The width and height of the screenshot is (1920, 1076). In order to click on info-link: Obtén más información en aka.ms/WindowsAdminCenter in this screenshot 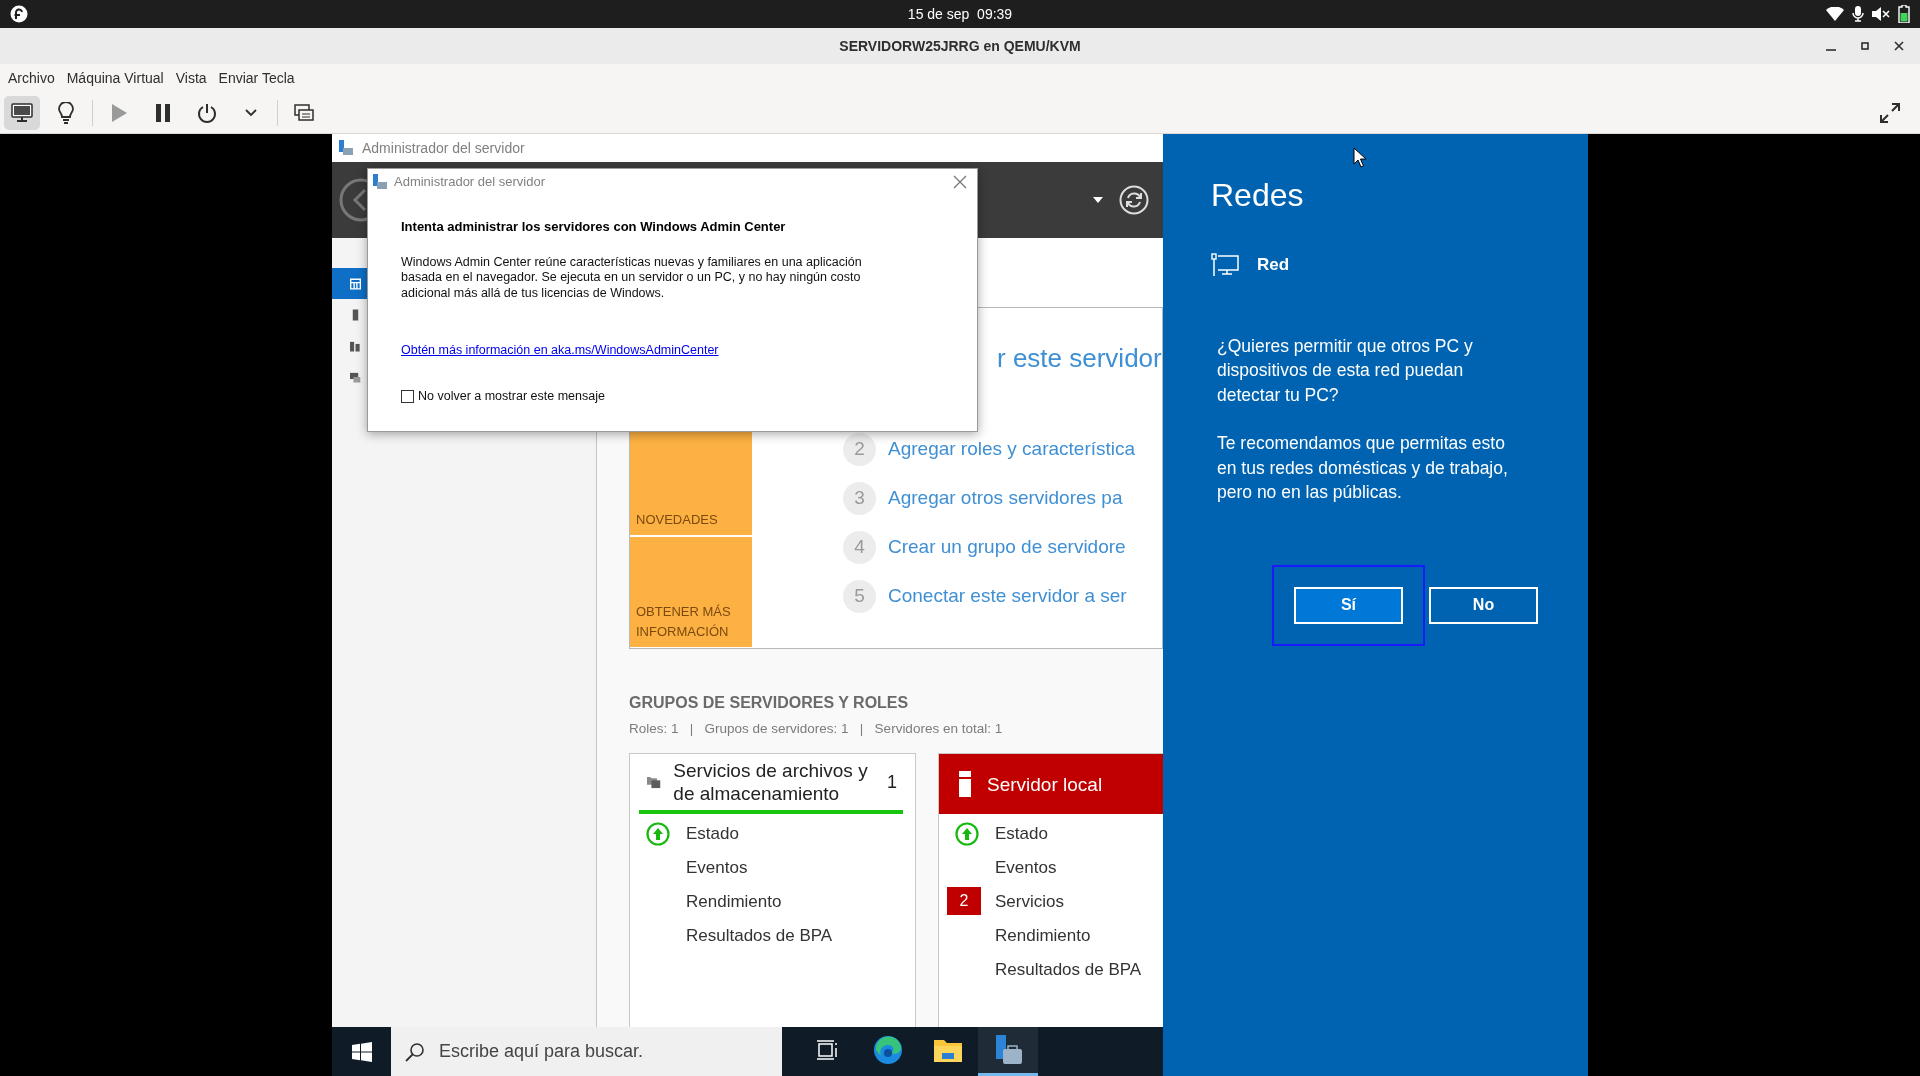, I will do `click(560, 350)`.